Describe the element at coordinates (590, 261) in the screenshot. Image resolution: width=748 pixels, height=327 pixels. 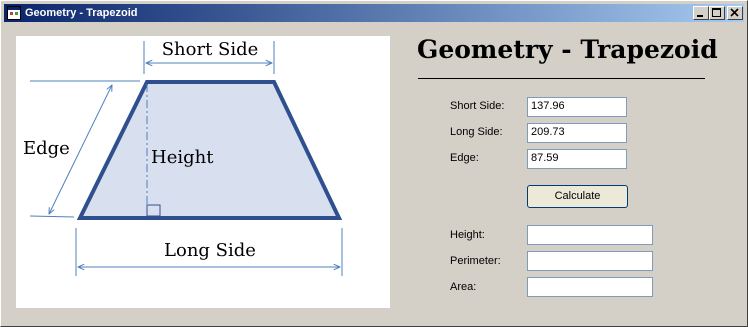
I see `perimeter-output` at that location.